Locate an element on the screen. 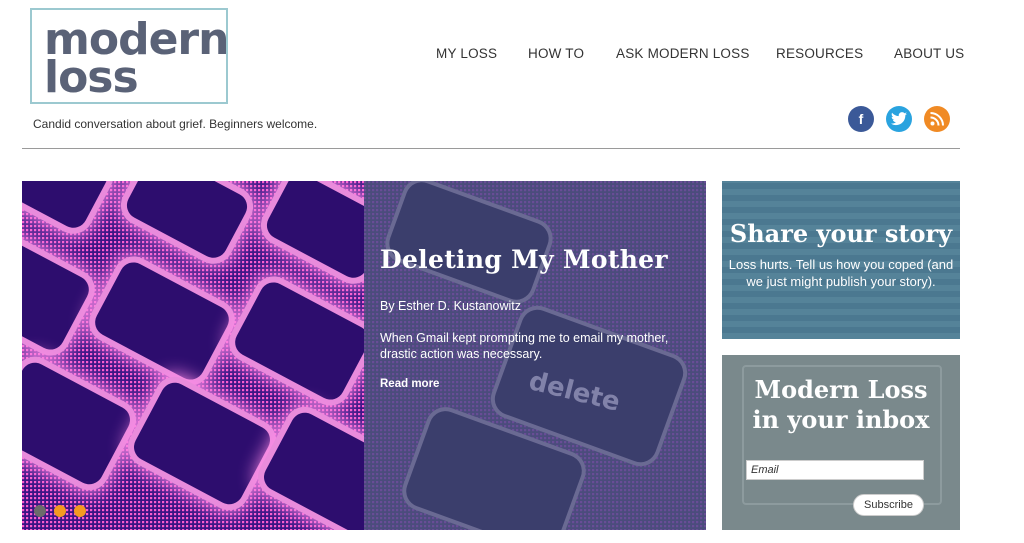  social-links: f is located at coordinates (899, 119).